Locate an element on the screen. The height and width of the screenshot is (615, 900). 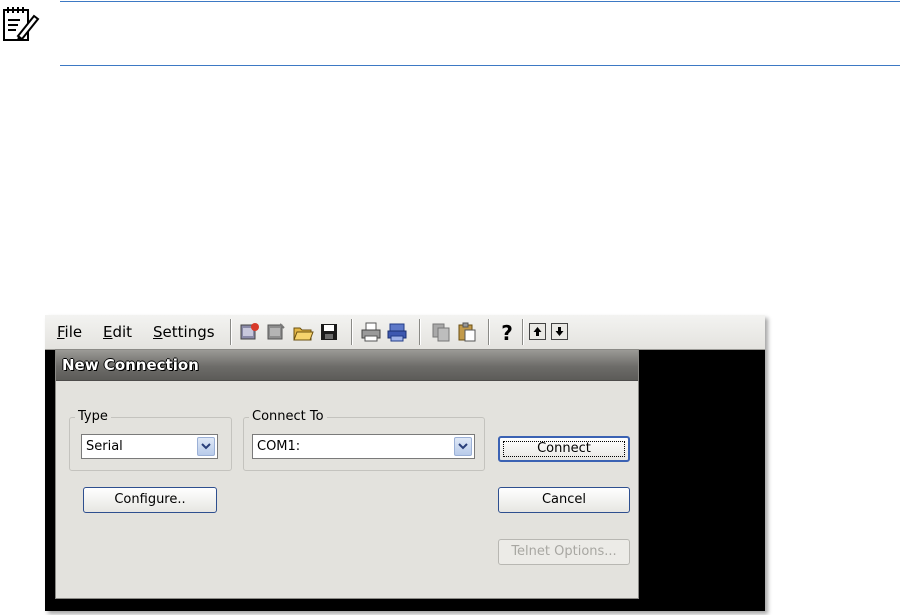
disconnect-icon is located at coordinates (276, 332).